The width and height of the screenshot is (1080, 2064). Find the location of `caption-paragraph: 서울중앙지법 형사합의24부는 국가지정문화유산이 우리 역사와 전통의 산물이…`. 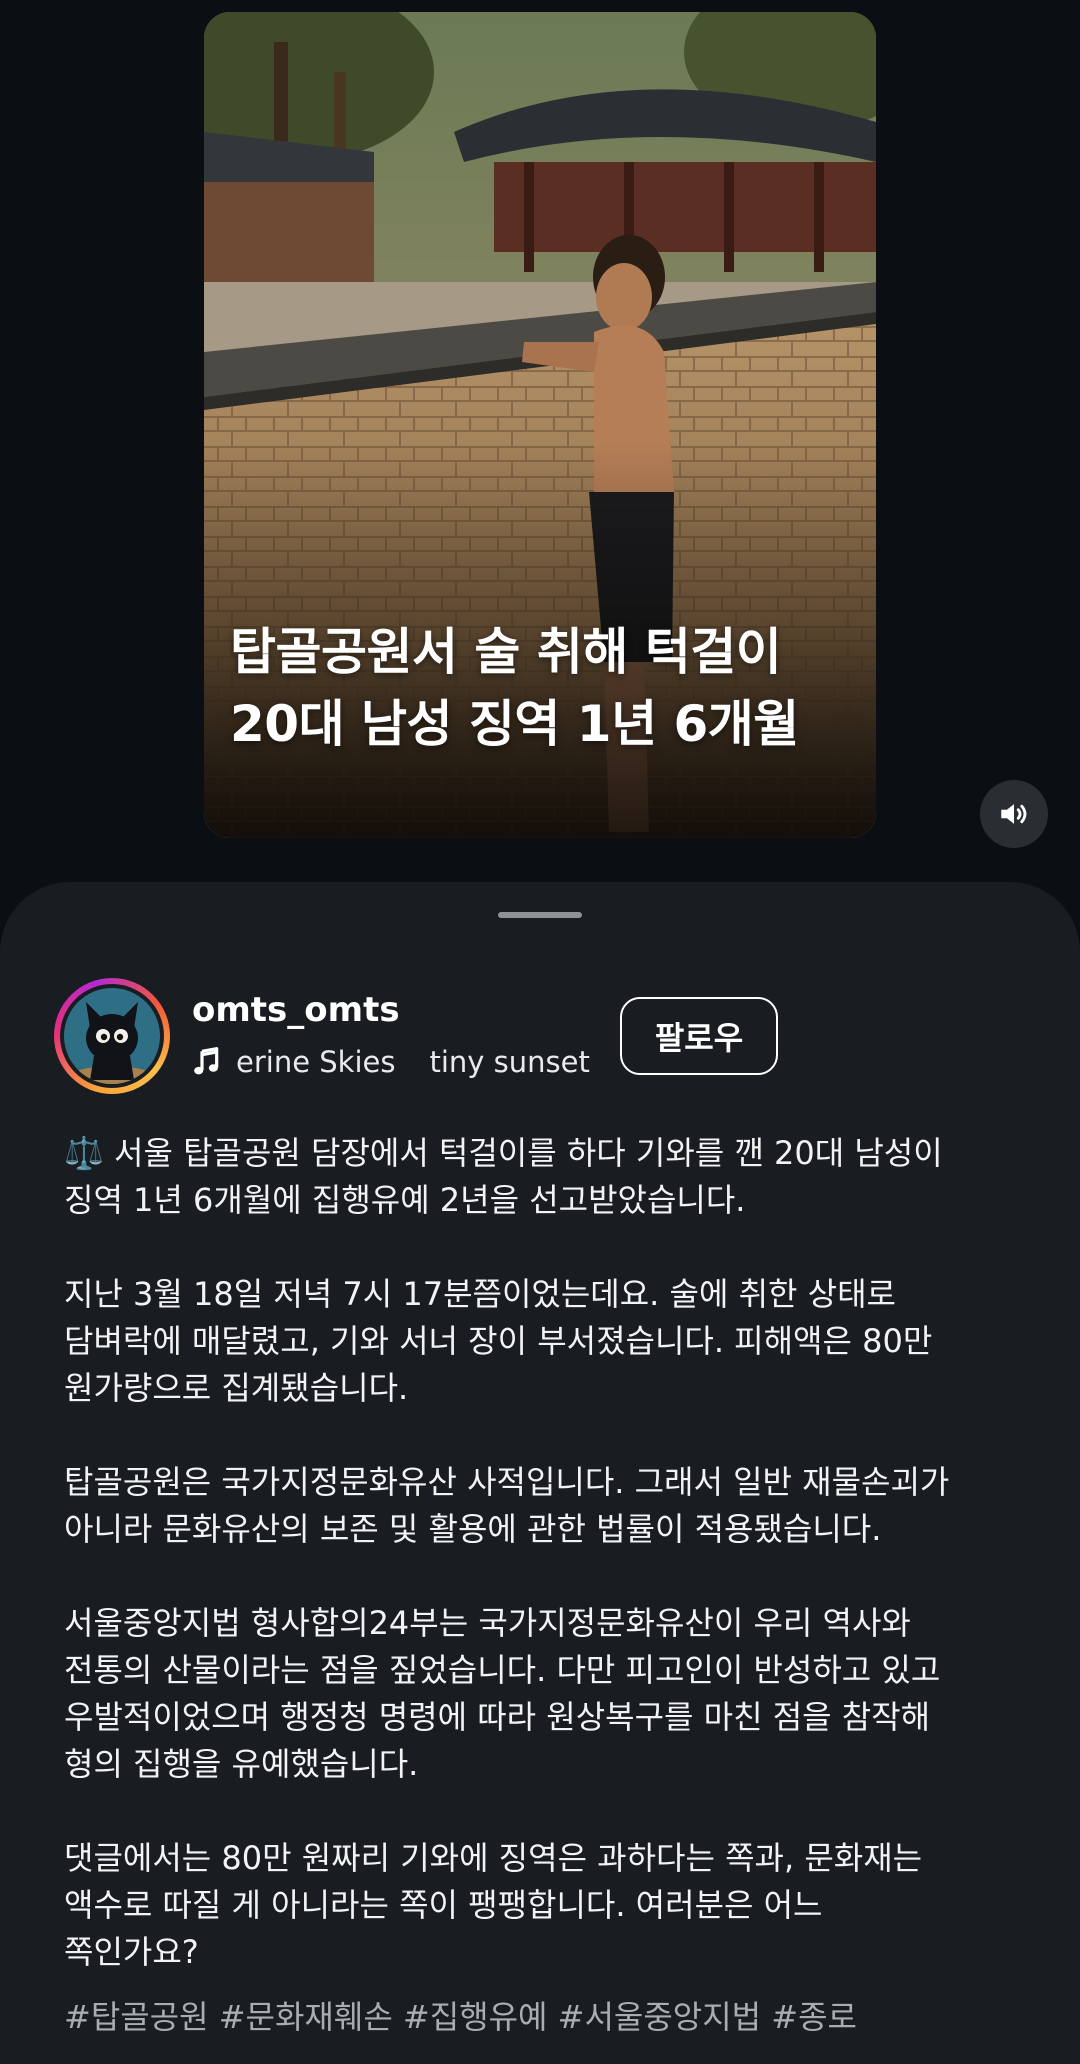

caption-paragraph: 서울중앙지법 형사합의24부는 국가지정문화유산이 우리 역사와 전통의 산물이… is located at coordinates (544, 1694).